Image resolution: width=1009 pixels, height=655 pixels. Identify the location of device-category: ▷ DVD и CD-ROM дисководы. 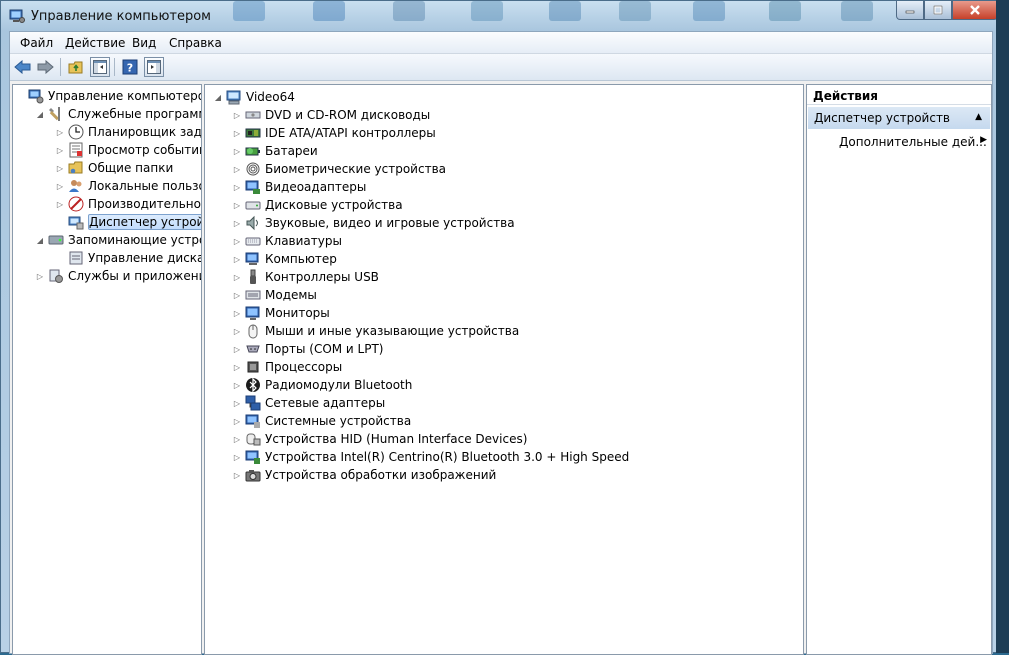
(331, 115).